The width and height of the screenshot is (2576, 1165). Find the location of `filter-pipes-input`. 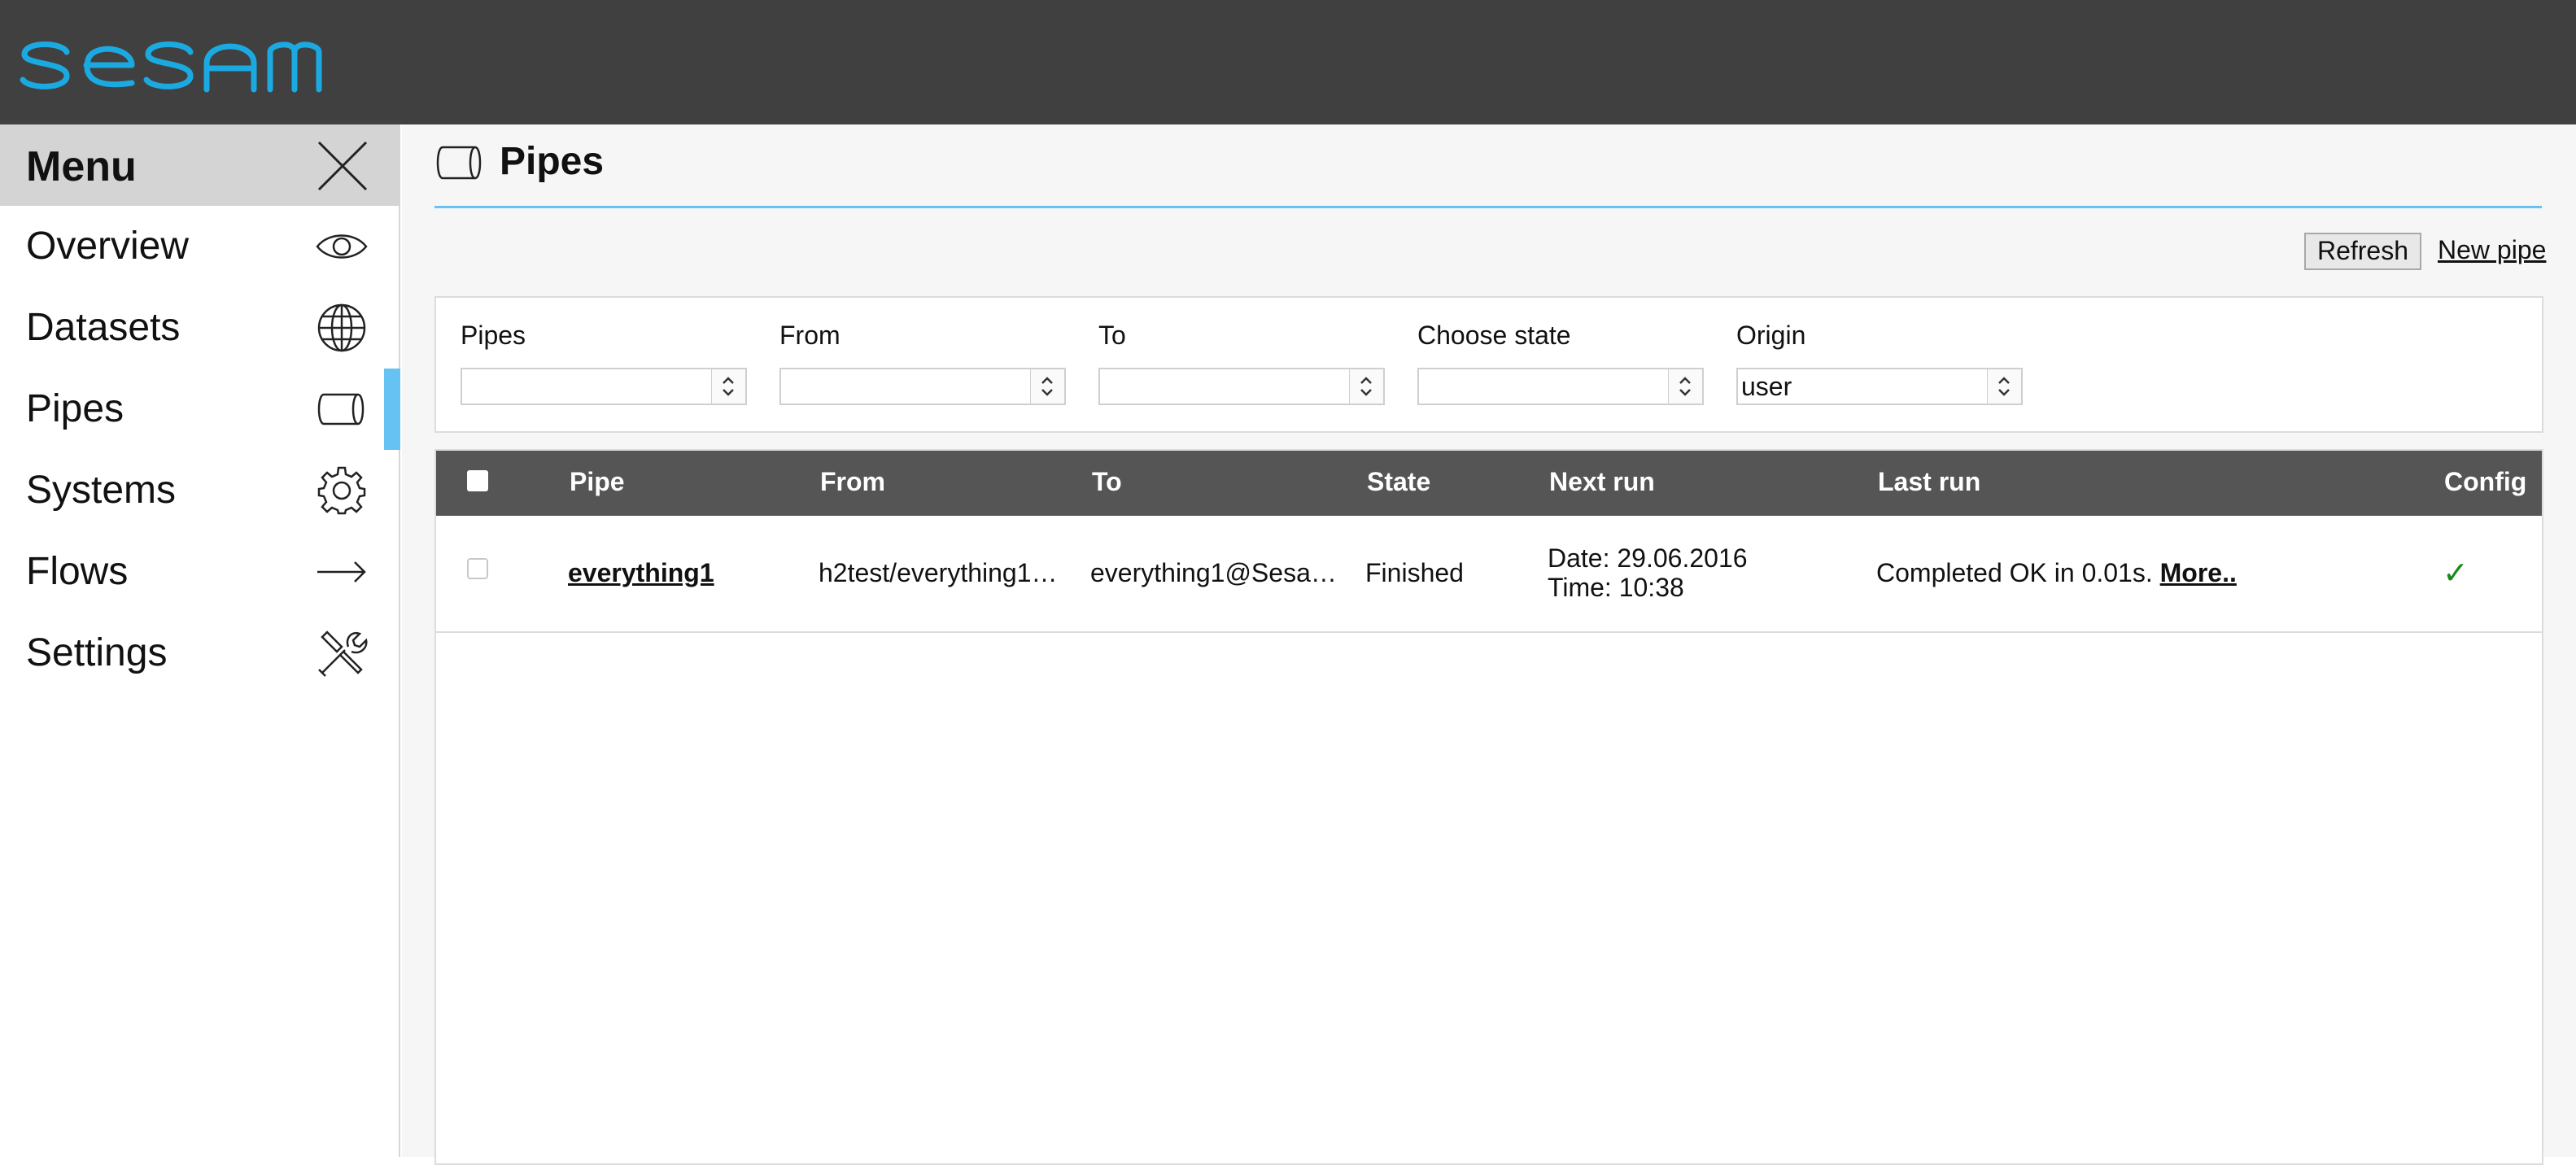

filter-pipes-input is located at coordinates (587, 387).